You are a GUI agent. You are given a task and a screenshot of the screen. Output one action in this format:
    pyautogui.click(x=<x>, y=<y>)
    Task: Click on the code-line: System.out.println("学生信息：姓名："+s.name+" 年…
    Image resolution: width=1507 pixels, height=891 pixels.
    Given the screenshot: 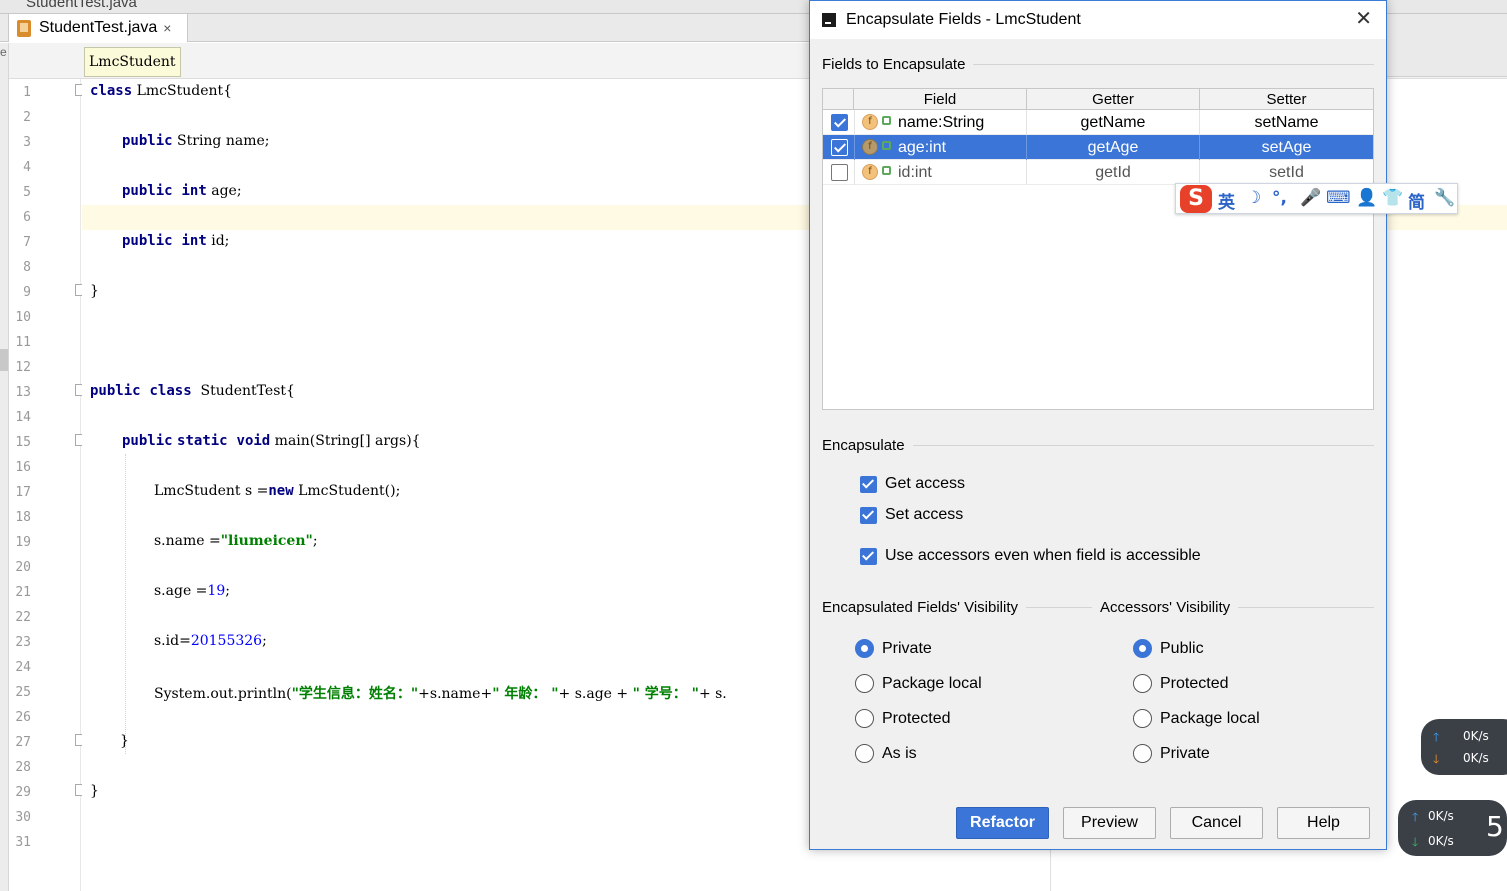 What is the action you would take?
    pyautogui.click(x=440, y=694)
    